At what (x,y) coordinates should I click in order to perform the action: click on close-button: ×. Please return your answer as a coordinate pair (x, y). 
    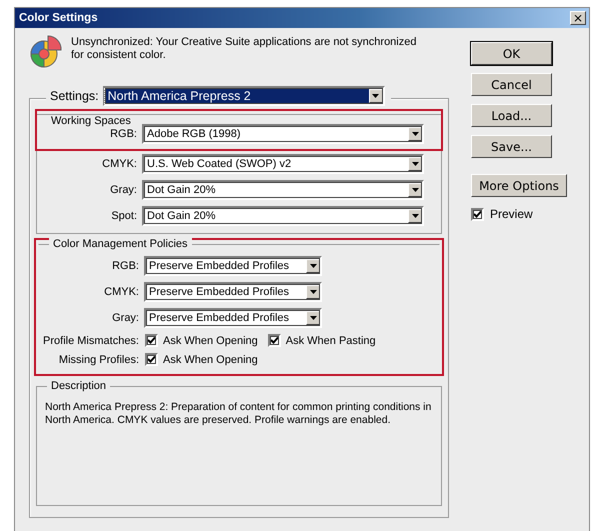
    Looking at the image, I should click on (578, 18).